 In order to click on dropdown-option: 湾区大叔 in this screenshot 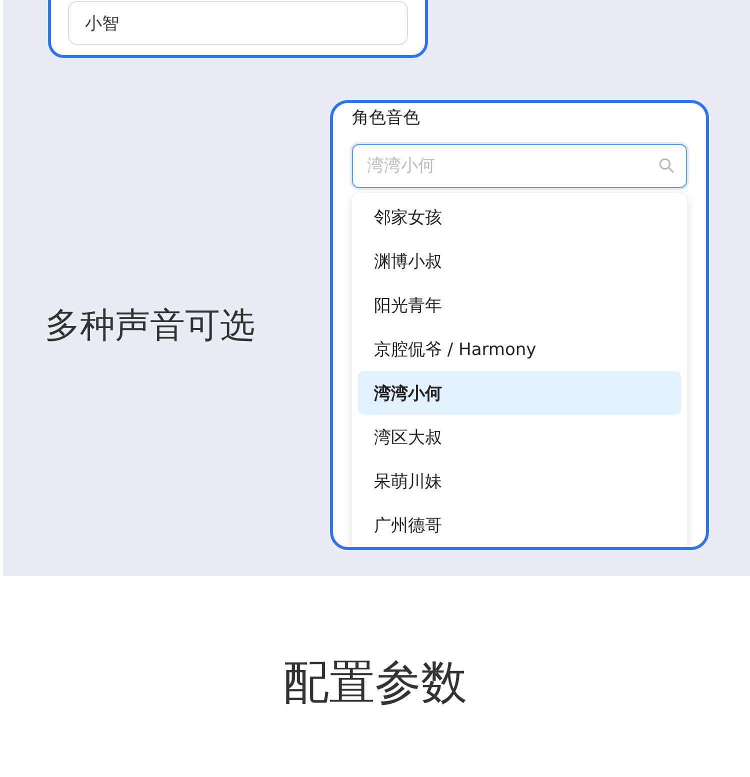, I will do `click(519, 437)`.